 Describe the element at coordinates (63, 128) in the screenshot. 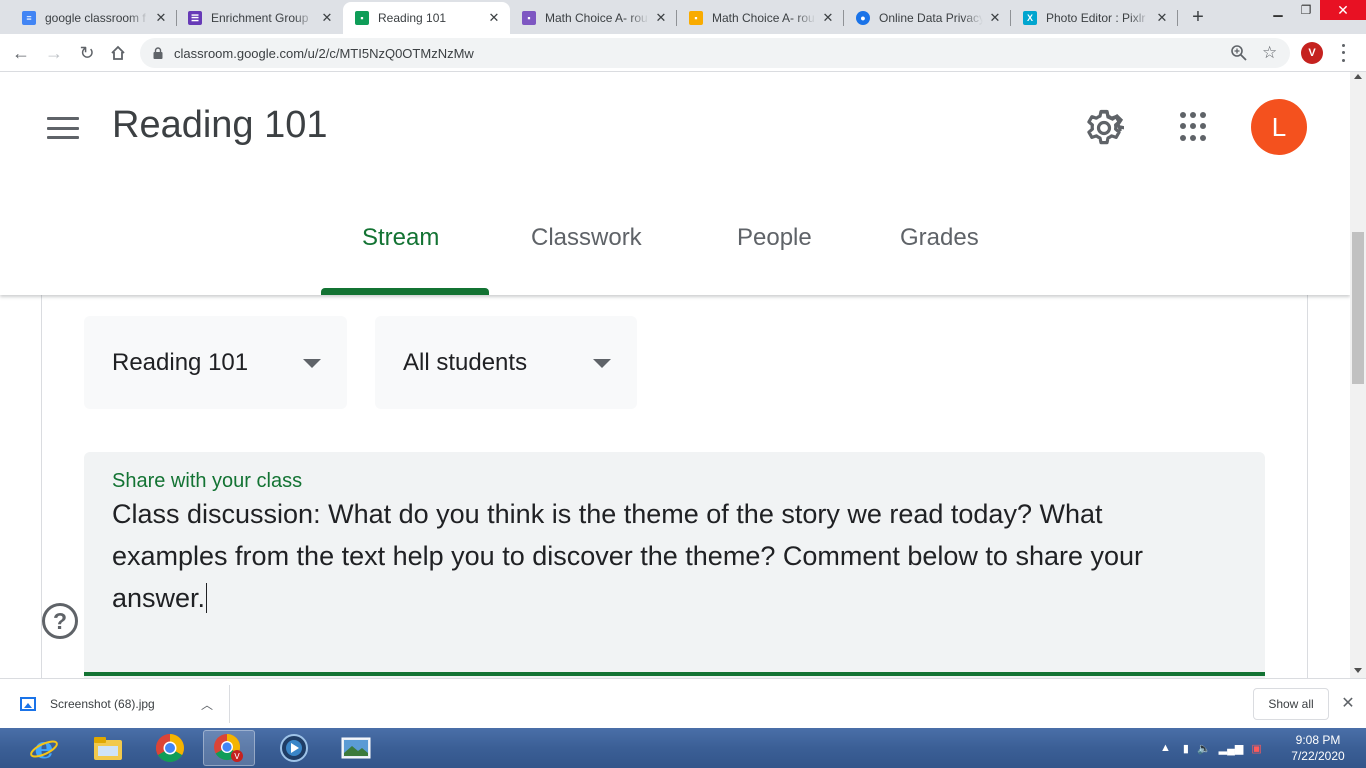

I see `main-menu-icon` at that location.